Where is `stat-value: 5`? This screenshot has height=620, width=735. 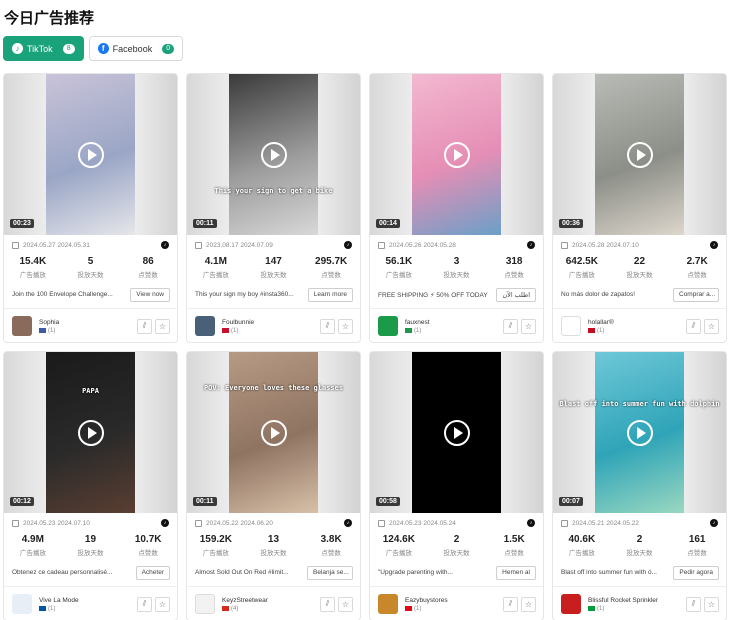
stat-value: 5 is located at coordinates (90, 261).